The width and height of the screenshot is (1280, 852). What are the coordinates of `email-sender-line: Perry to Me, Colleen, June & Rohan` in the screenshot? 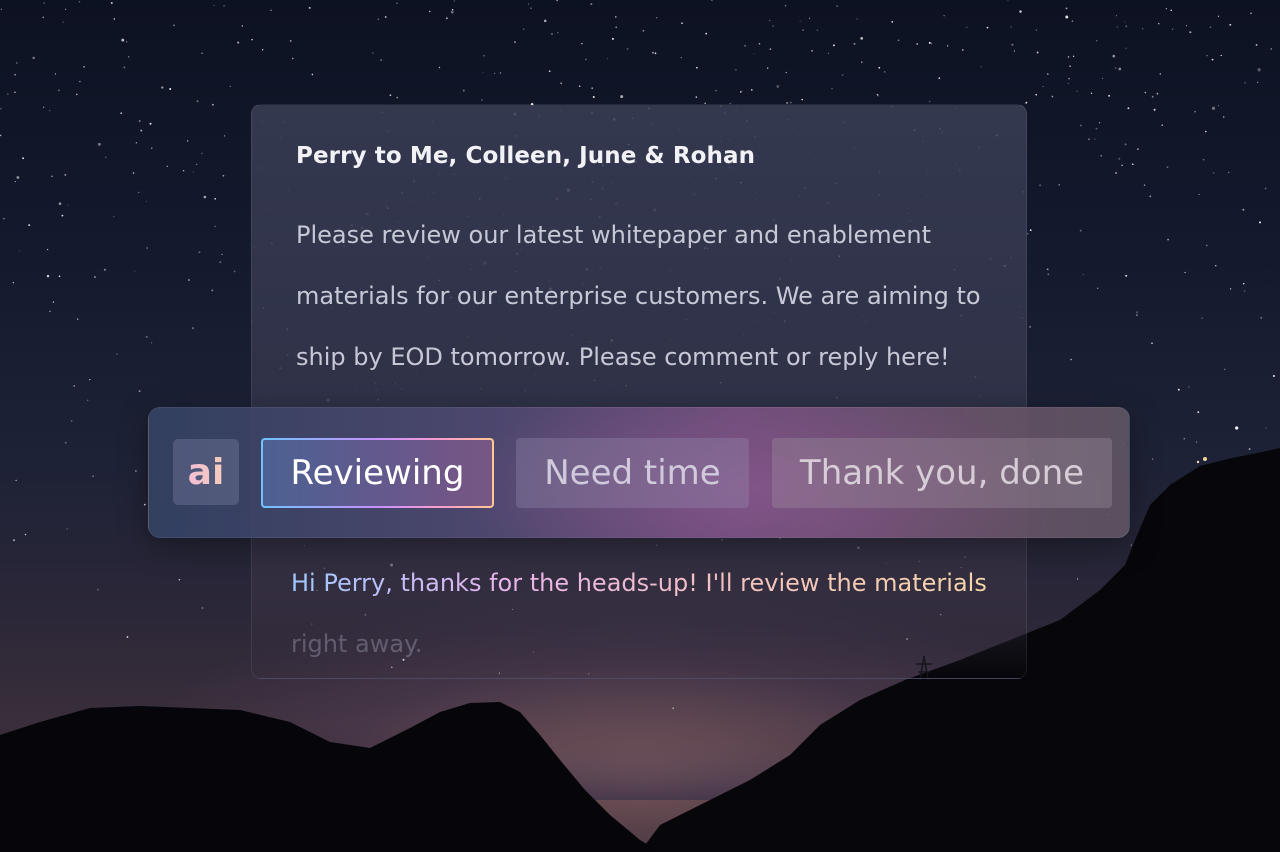 It's located at (526, 156).